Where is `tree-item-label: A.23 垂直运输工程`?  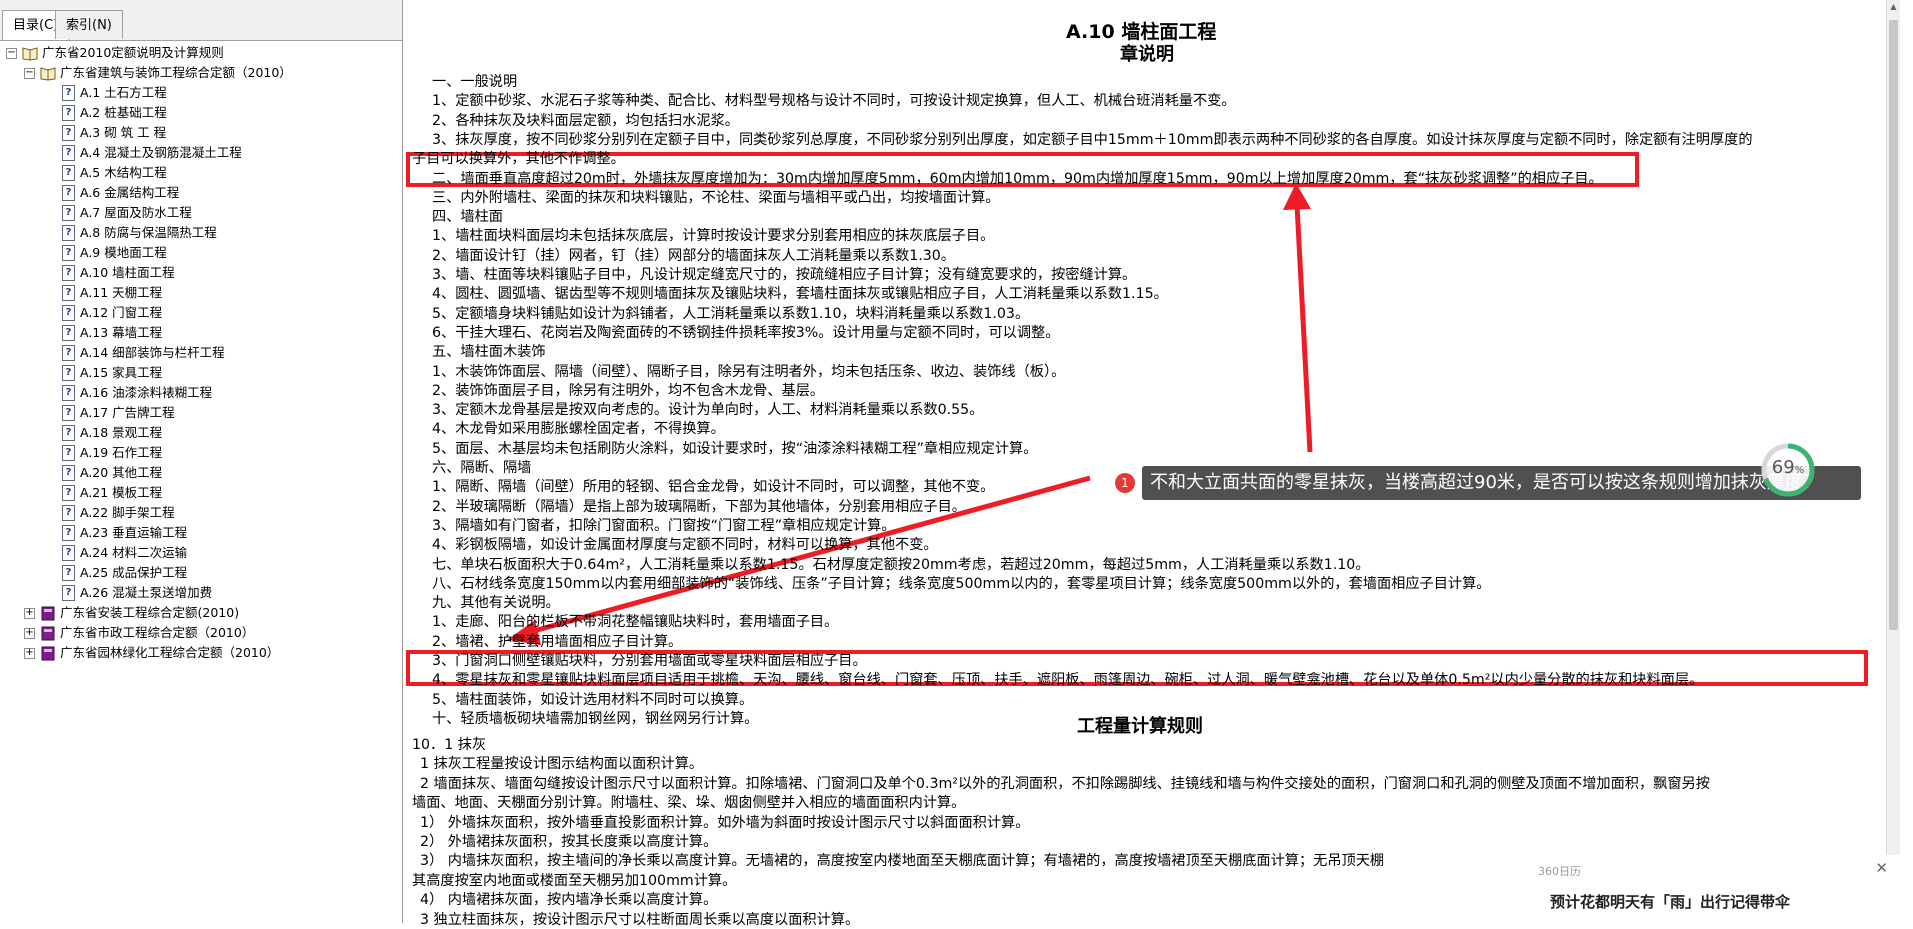 tree-item-label: A.23 垂直运输工程 is located at coordinates (134, 532).